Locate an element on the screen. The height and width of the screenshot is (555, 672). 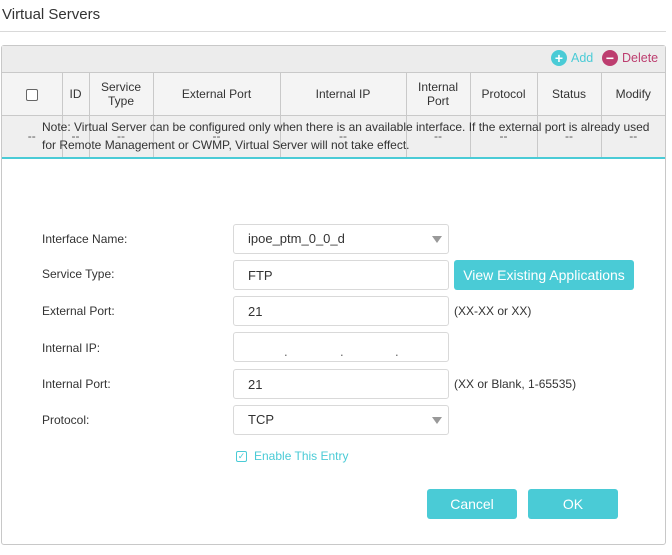
column-header-external-port: External Port is located at coordinates (216, 94).